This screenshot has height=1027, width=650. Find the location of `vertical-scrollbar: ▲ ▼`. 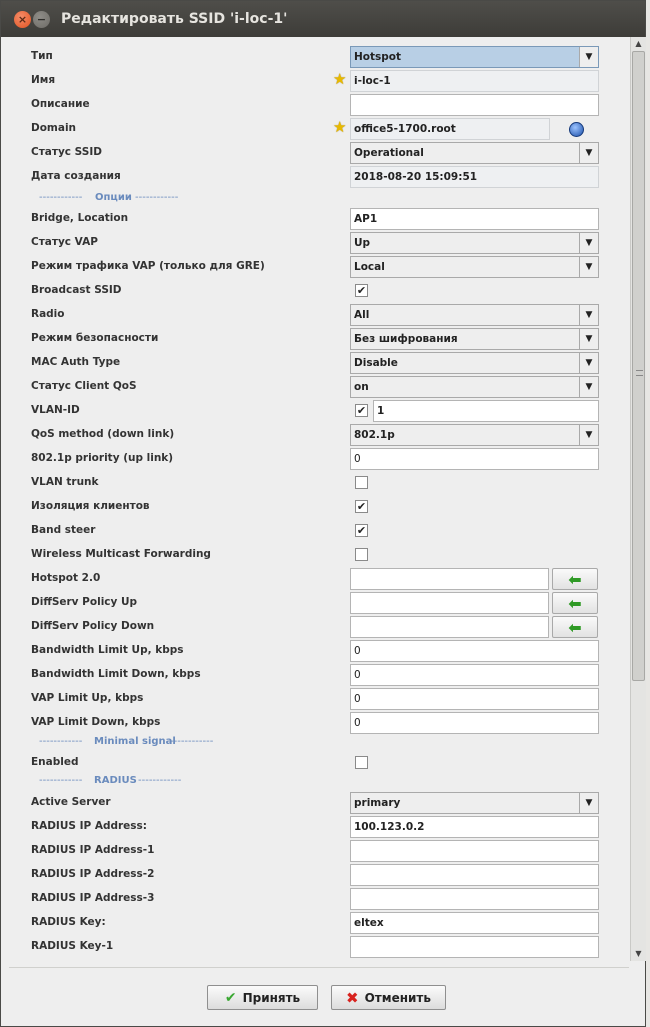

vertical-scrollbar: ▲ ▼ is located at coordinates (638, 499).